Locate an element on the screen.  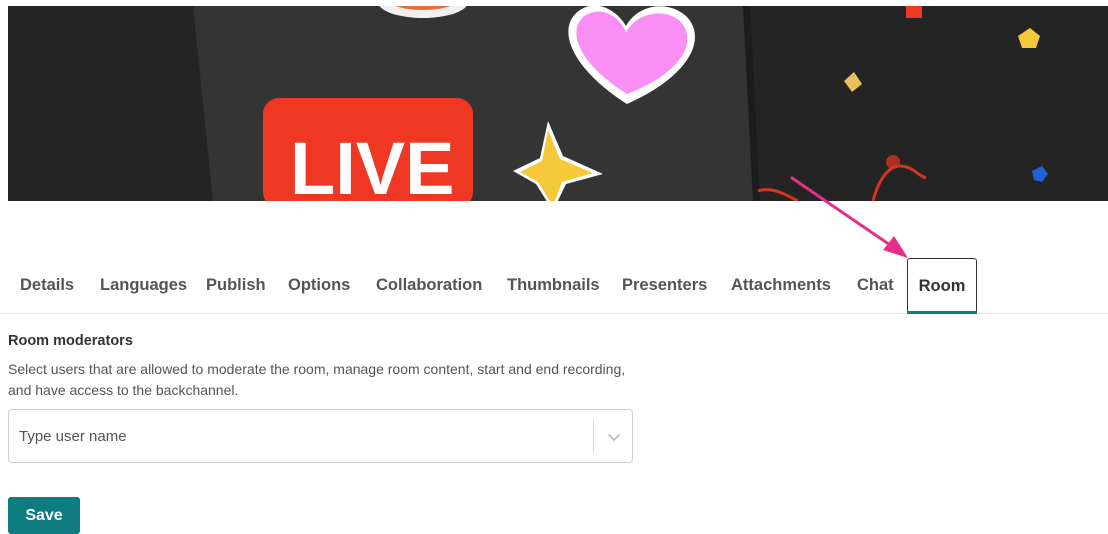
tab-options: Options is located at coordinates (319, 285).